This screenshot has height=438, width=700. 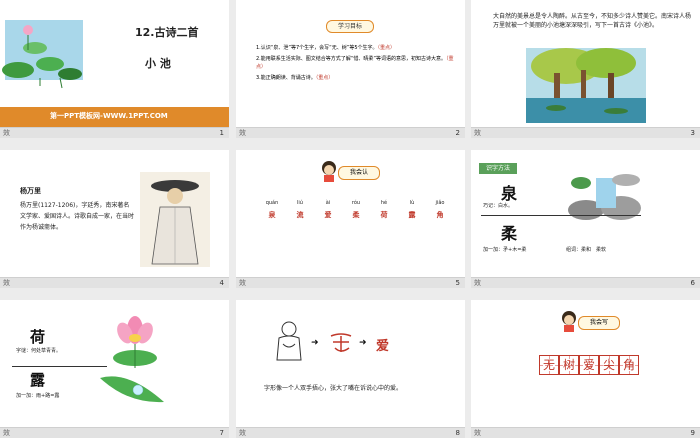 I want to click on char-card: lù 露, so click(x=412, y=209).